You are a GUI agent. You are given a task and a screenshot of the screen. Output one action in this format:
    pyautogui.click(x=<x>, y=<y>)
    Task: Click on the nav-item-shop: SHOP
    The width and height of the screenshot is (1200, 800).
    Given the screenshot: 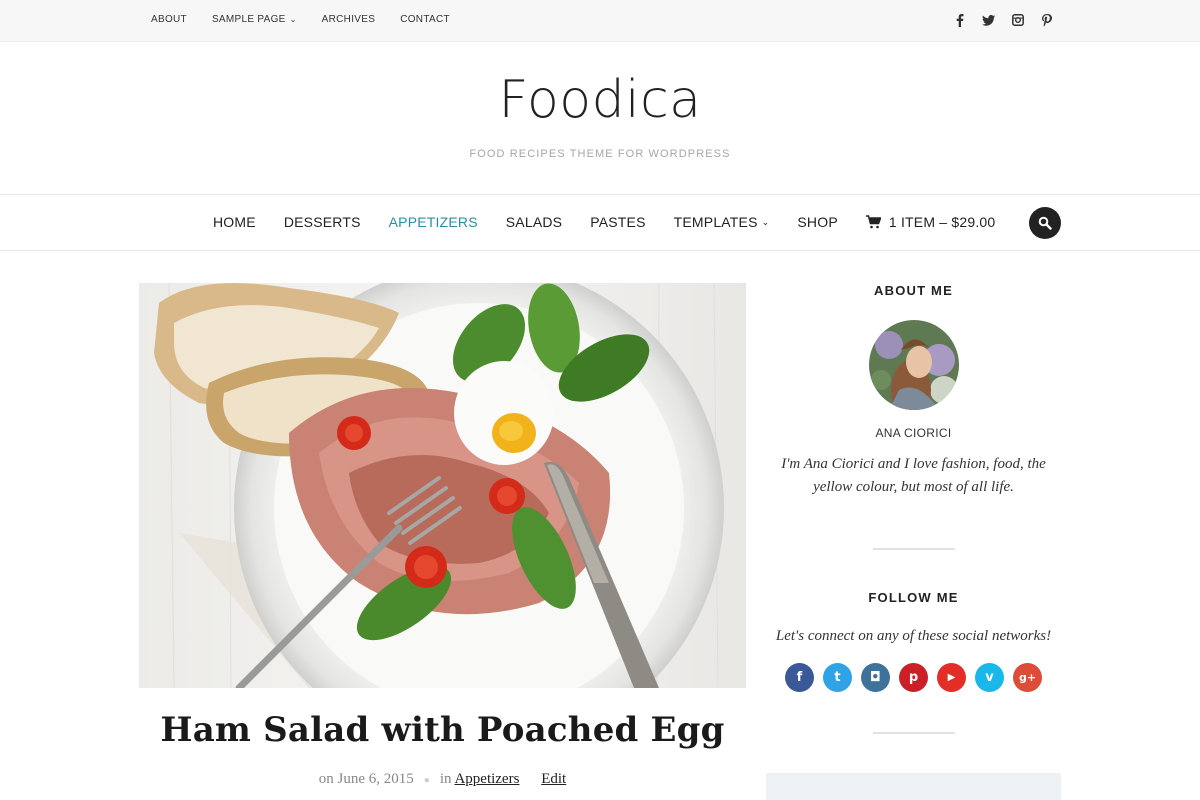 What is the action you would take?
    pyautogui.click(x=817, y=222)
    